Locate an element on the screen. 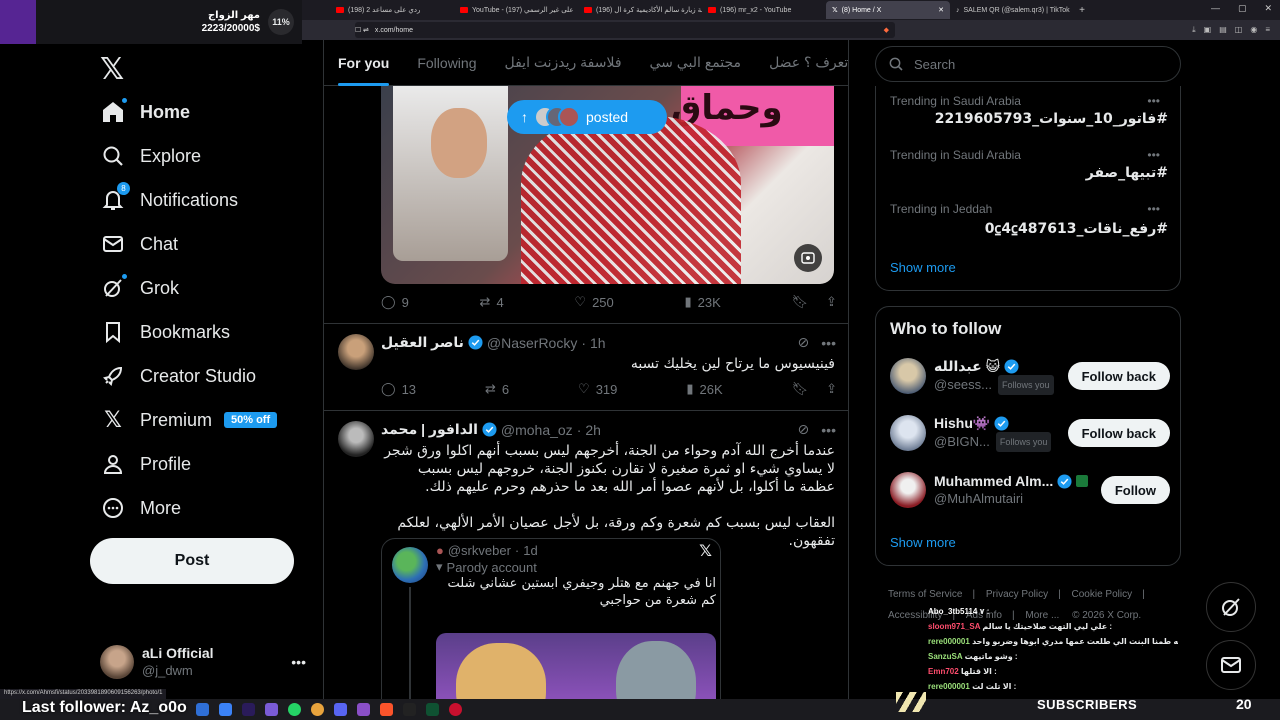  footer-link-privacy: Privacy Policy is located at coordinates (1017, 594).